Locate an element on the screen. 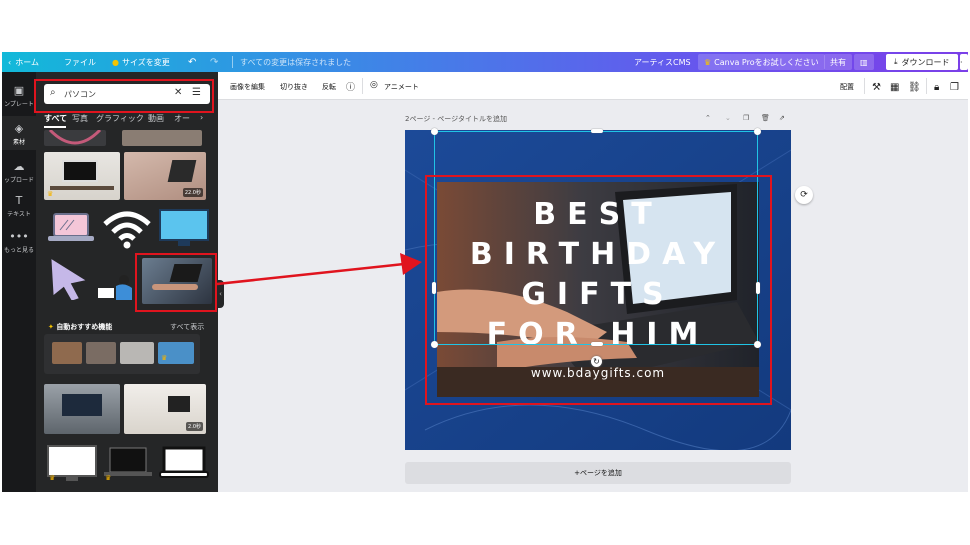  left-rail: ▣ ンプレート ◈ 素材 ☁ ップロード T テキスト ••• もっと見る is located at coordinates (19, 282).